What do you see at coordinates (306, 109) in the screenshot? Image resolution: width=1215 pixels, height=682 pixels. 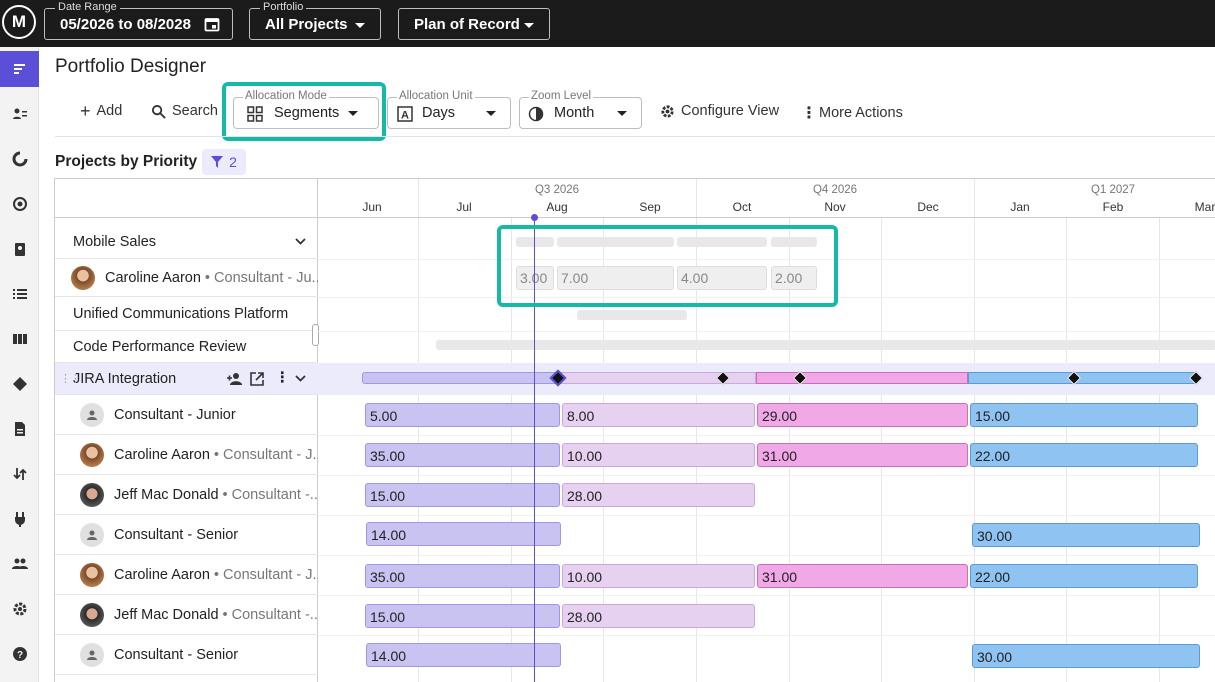 I see `allocation-mode-select: Allocation Mode Segments` at bounding box center [306, 109].